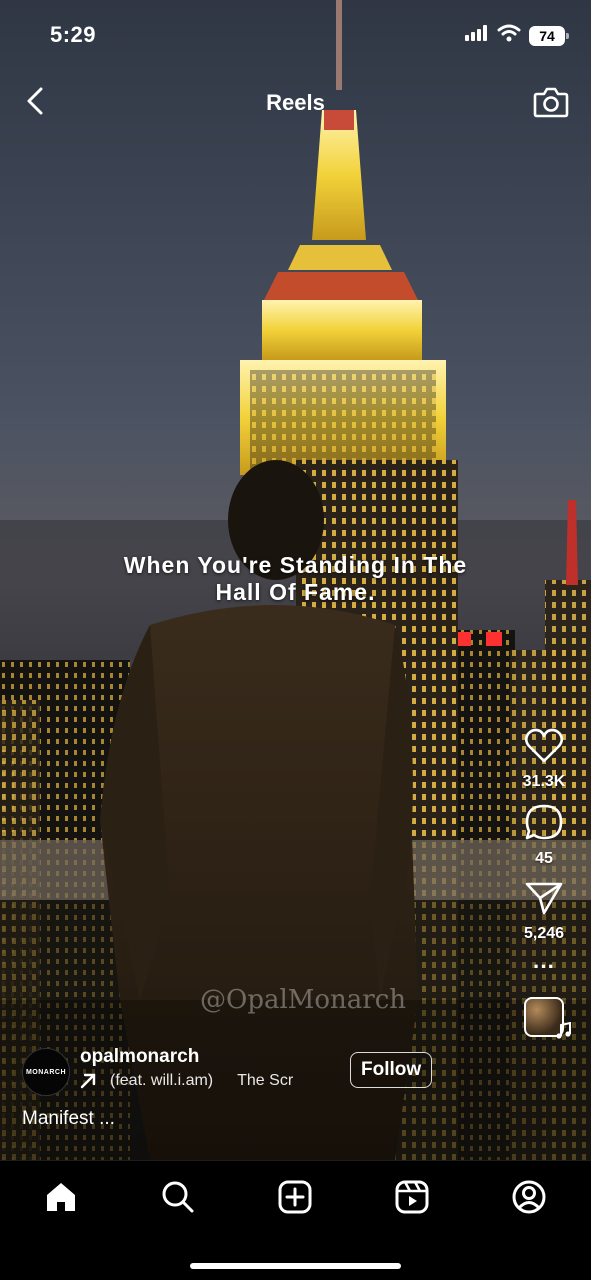 This screenshot has height=1280, width=591. What do you see at coordinates (295, 35) in the screenshot?
I see `status-bar: 5:29 74` at bounding box center [295, 35].